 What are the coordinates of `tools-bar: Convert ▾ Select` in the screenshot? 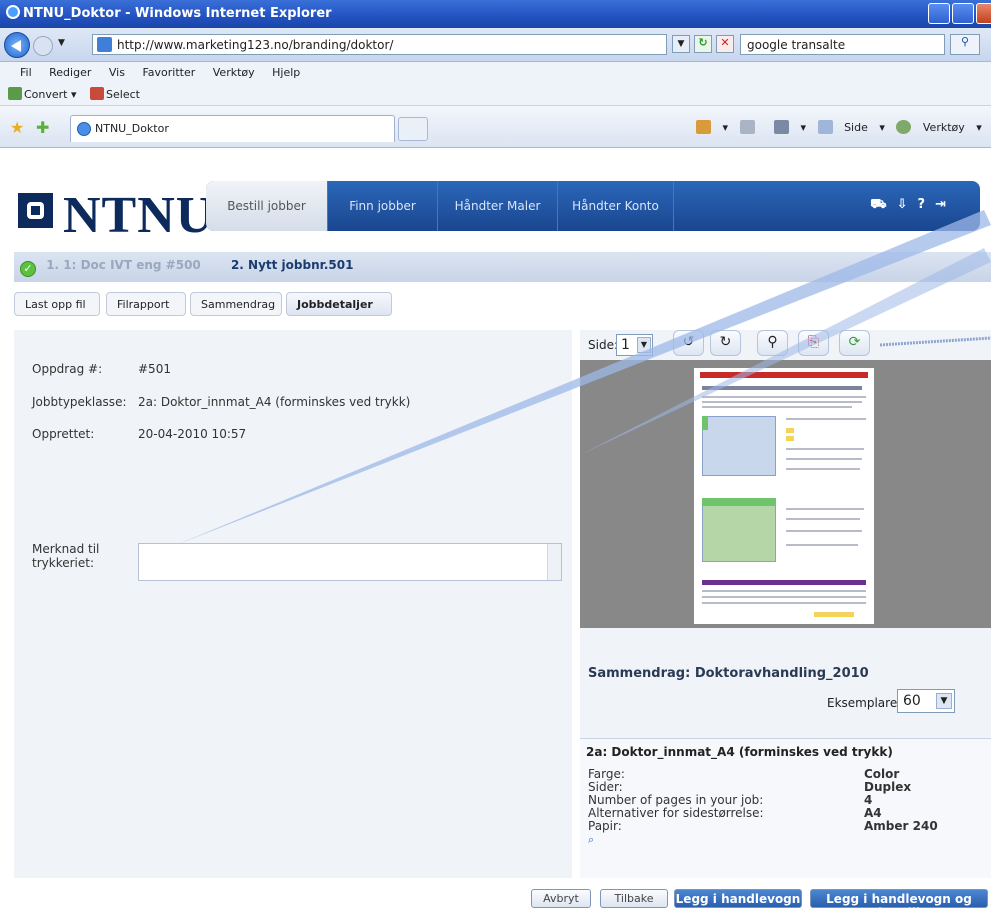 It's located at (495, 95).